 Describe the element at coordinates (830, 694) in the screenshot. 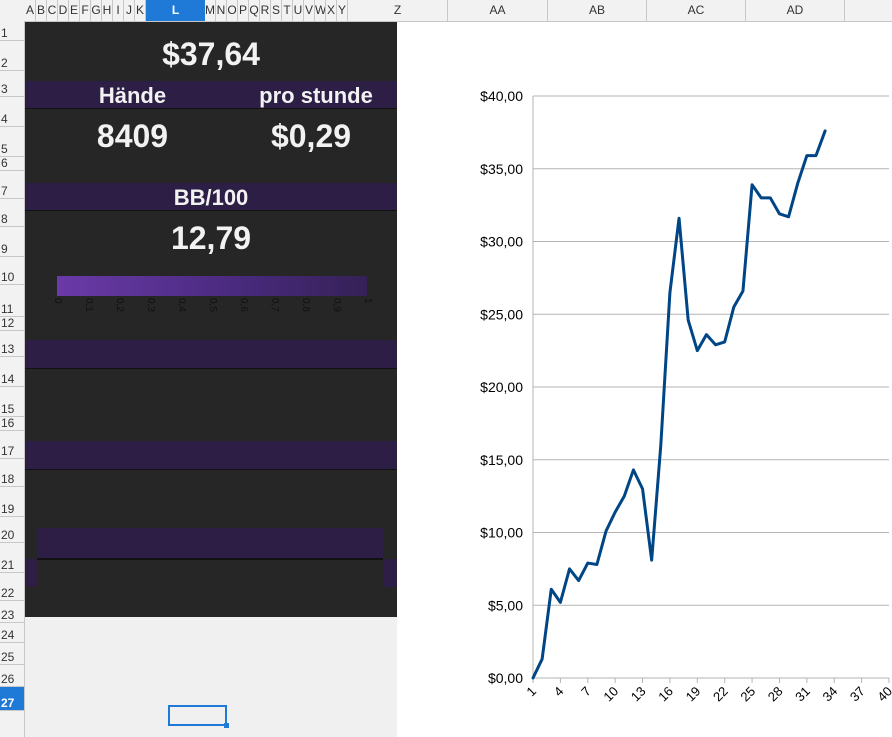

I see `x-tick-label: 34` at that location.